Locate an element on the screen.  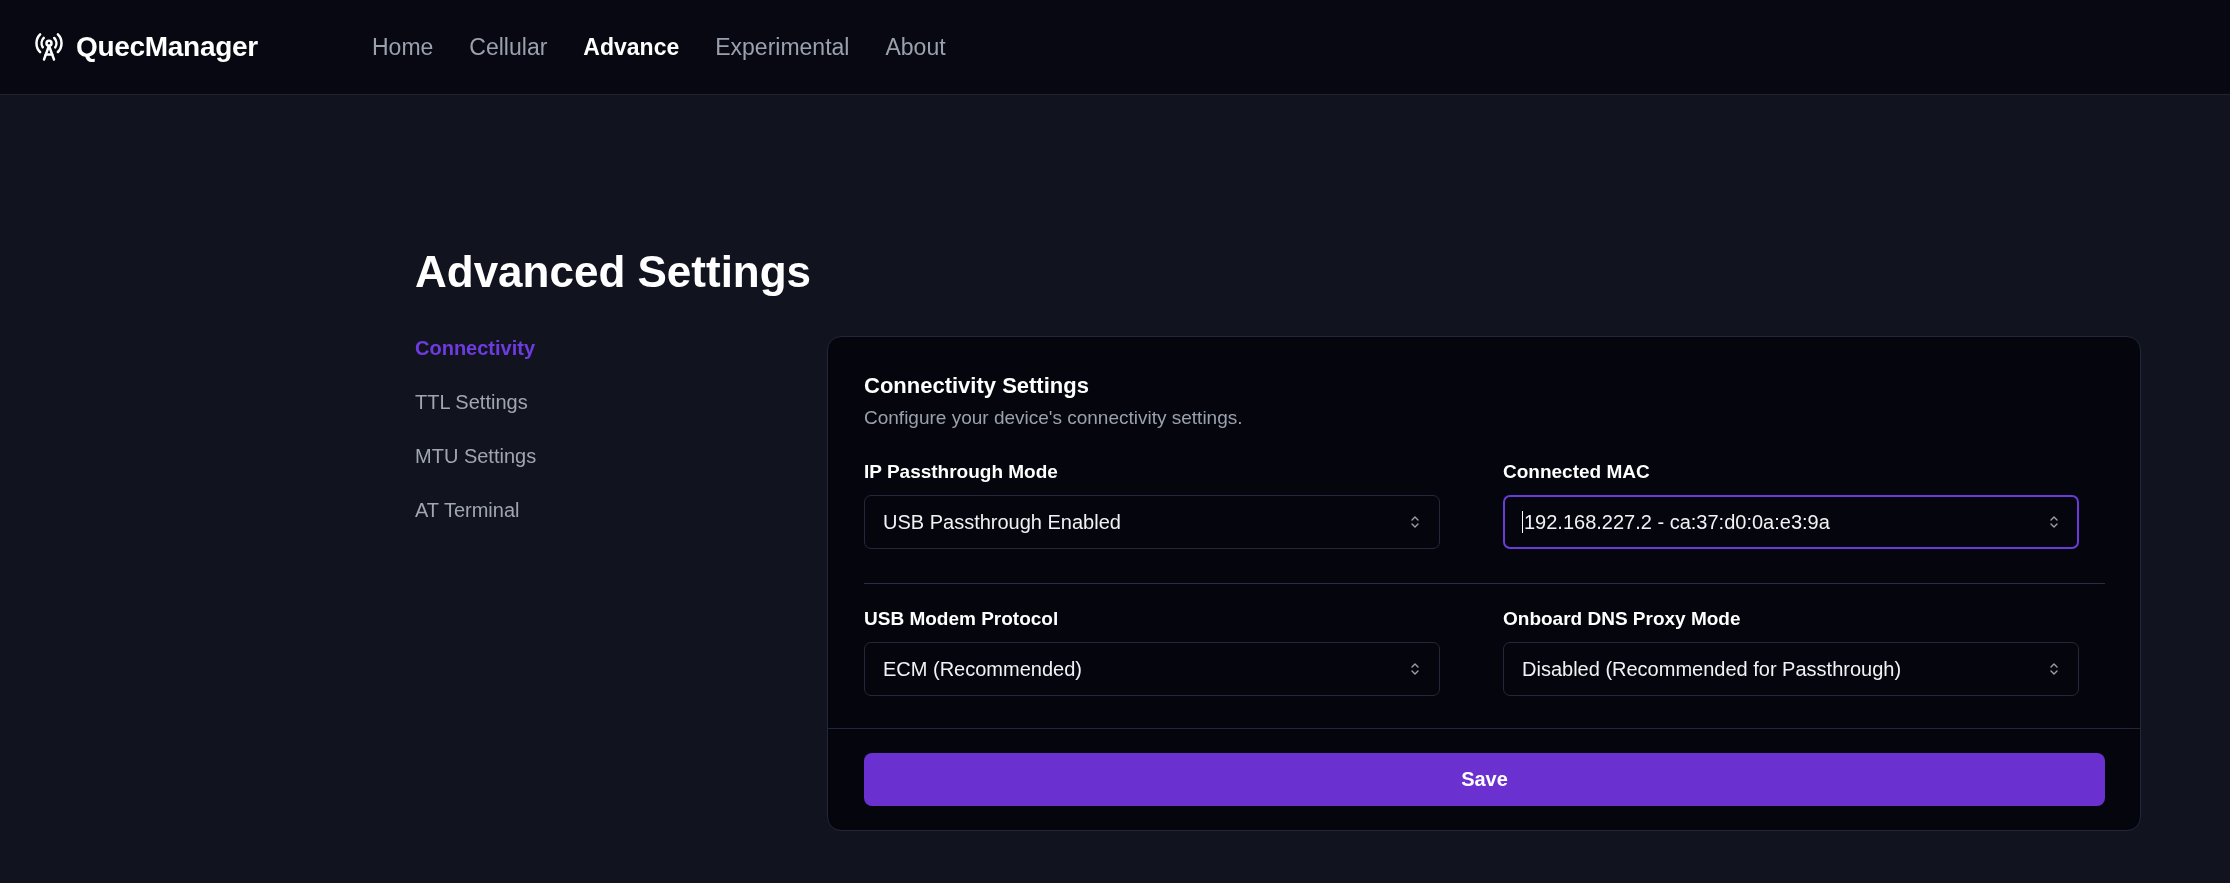
card-description: Configure your device's connectivity settings. is located at coordinates (1054, 418).